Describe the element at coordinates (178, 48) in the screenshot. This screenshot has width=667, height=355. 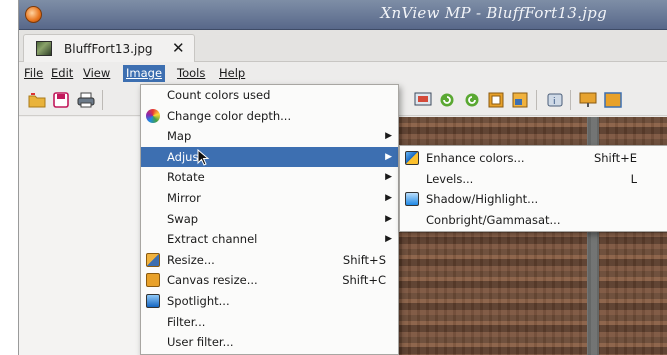
I see `close-tab-icon: ✕` at that location.